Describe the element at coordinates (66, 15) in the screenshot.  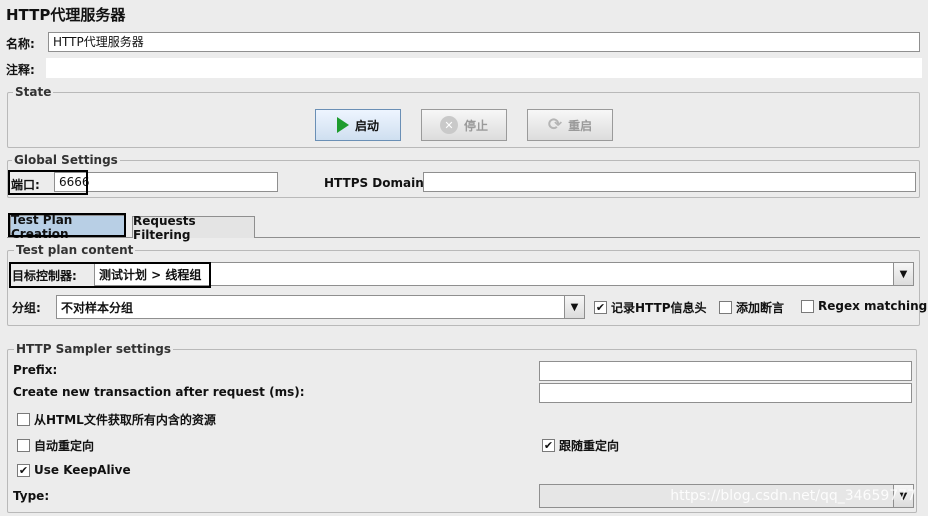
I see `window-title: HTTP代理服务器` at that location.